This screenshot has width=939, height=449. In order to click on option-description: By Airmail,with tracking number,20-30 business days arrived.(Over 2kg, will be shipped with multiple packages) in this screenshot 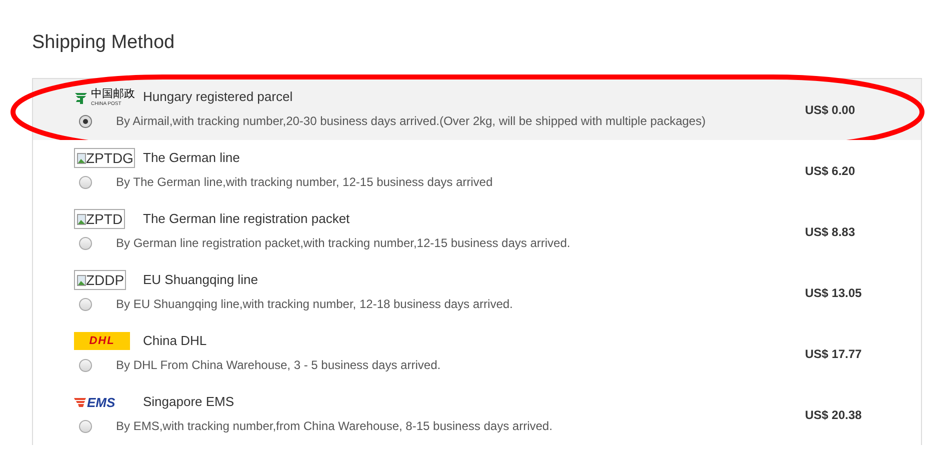, I will do `click(411, 121)`.